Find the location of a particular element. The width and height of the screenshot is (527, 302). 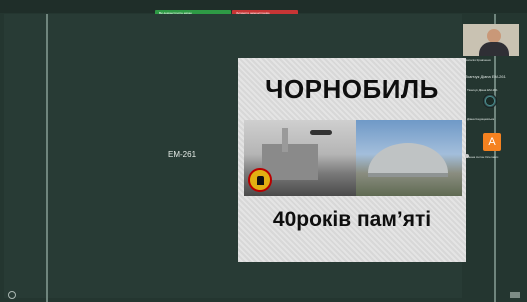

chimney-image is located at coordinates (285, 140).